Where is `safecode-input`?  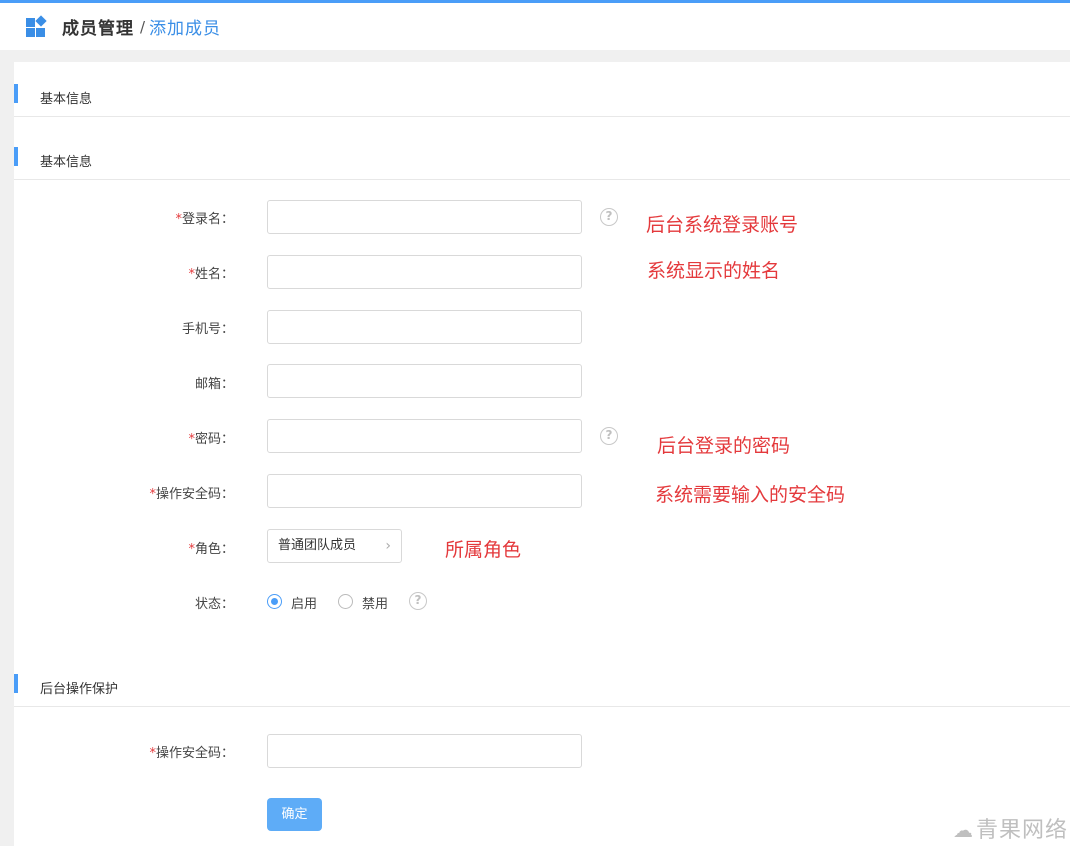 safecode-input is located at coordinates (424, 491).